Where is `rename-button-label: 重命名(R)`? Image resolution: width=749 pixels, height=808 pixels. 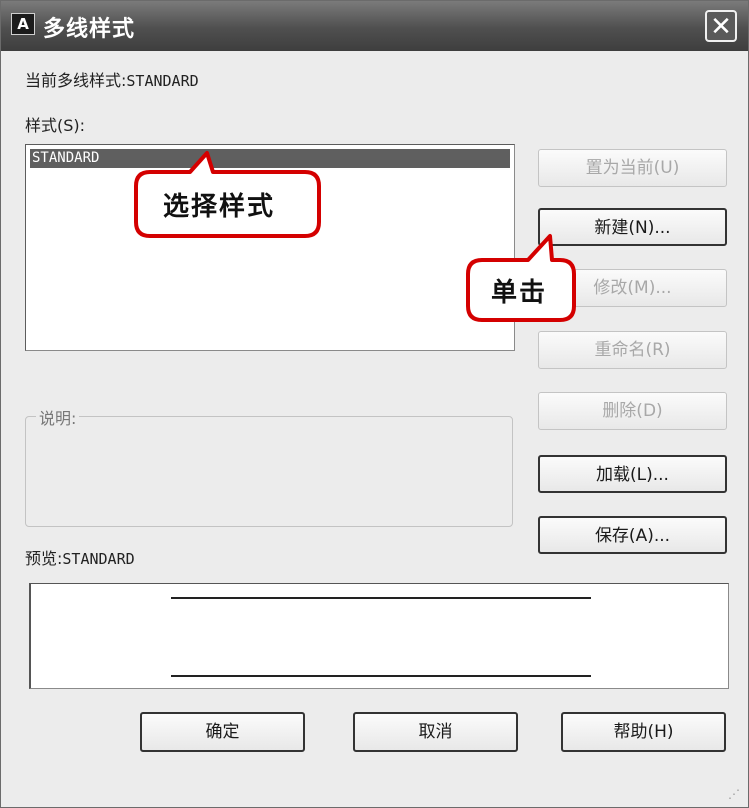
rename-button-label: 重命名(R) is located at coordinates (632, 350).